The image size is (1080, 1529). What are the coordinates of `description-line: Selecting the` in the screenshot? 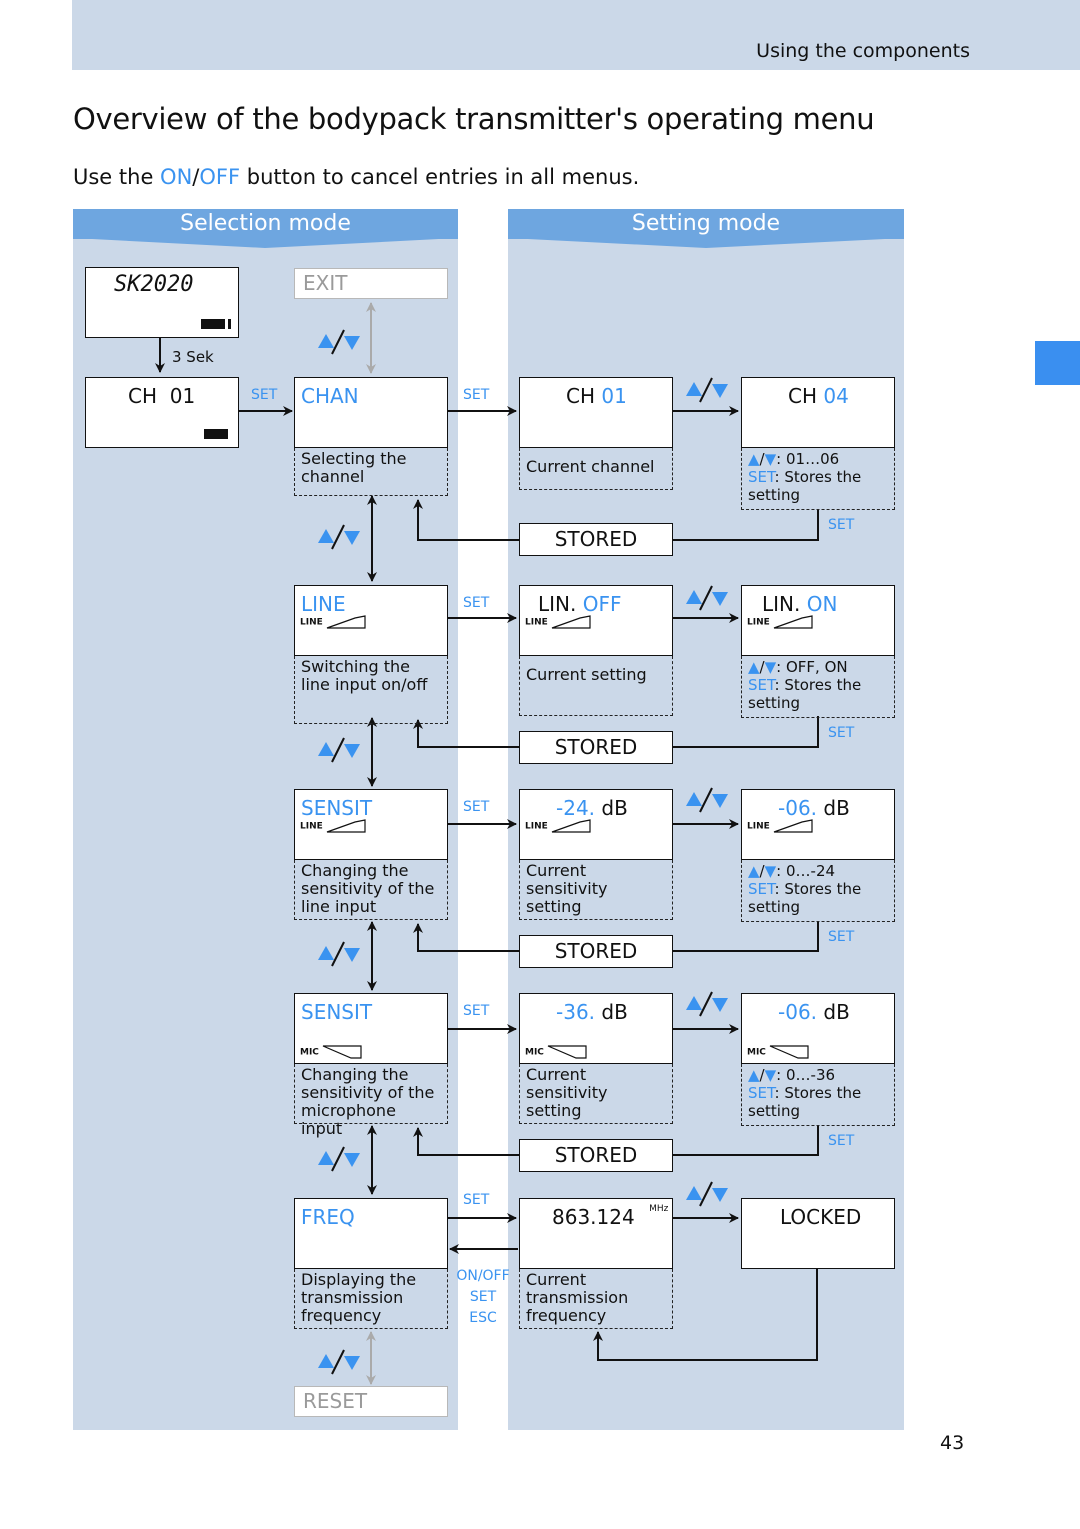 It's located at (354, 458).